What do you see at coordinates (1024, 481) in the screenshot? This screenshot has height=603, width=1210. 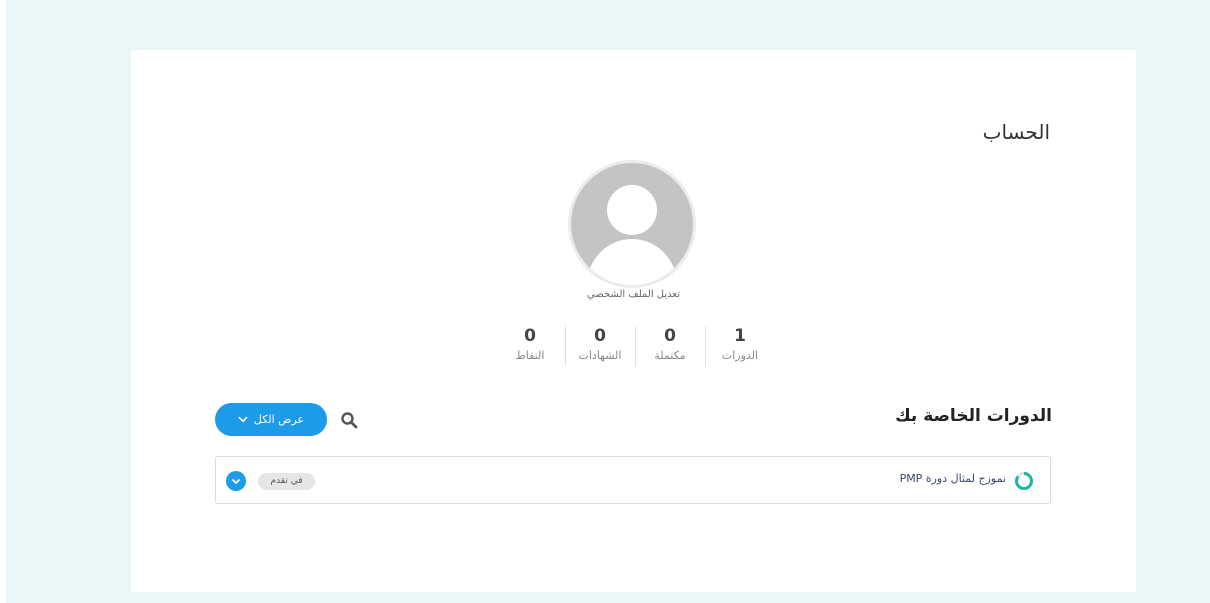 I see `progress-ring-icon` at bounding box center [1024, 481].